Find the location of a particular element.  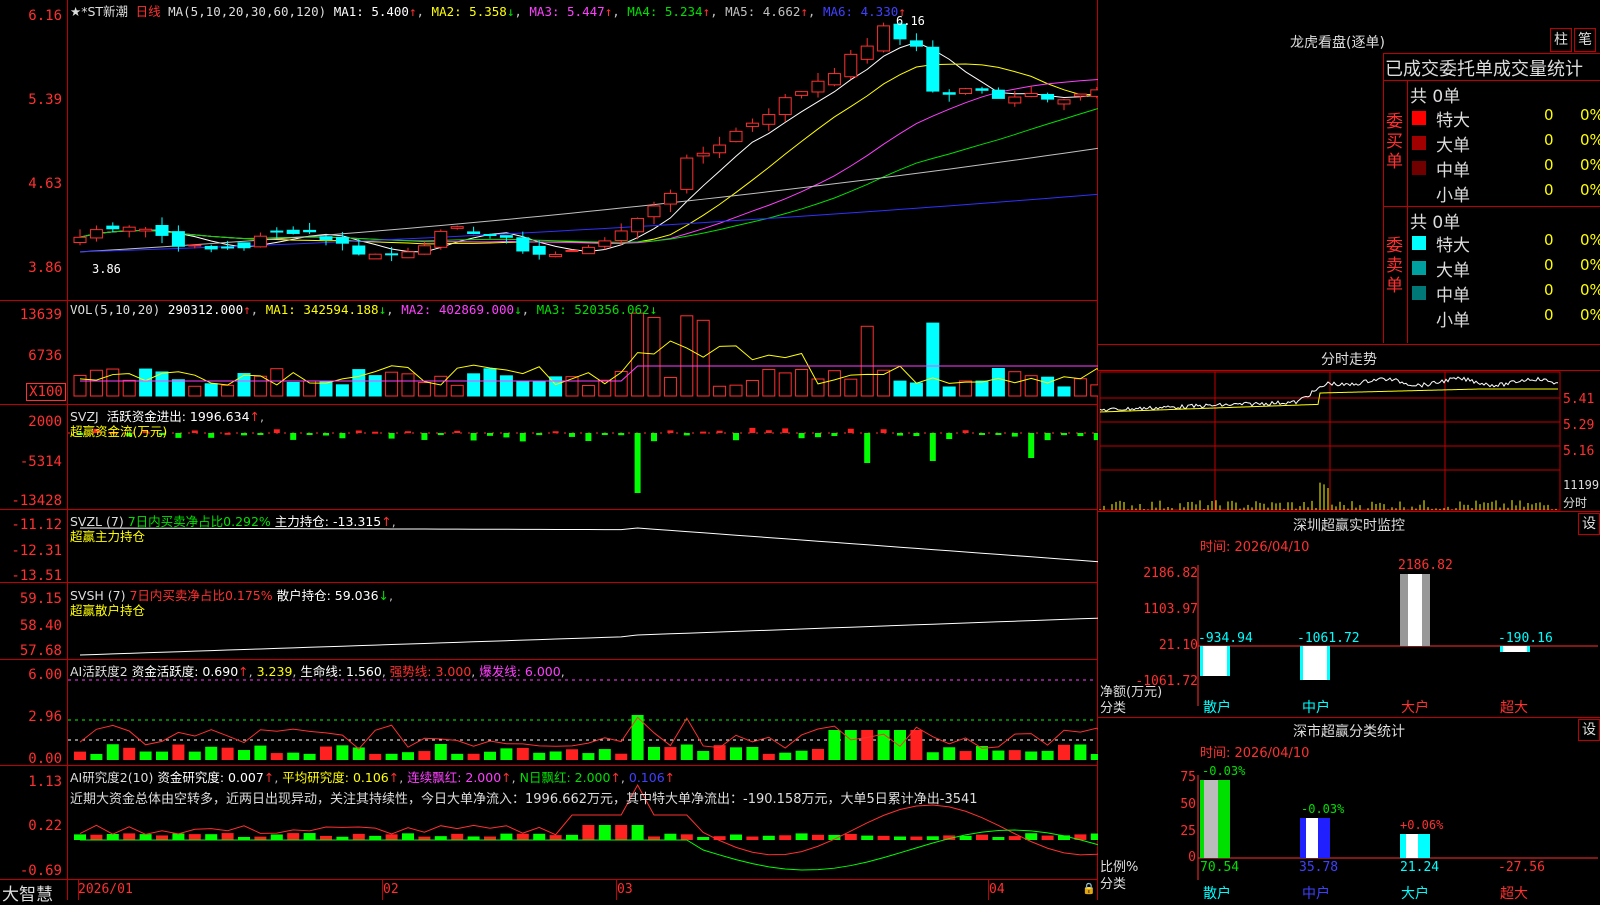

monitor-settings-button: 设 is located at coordinates (1589, 524).